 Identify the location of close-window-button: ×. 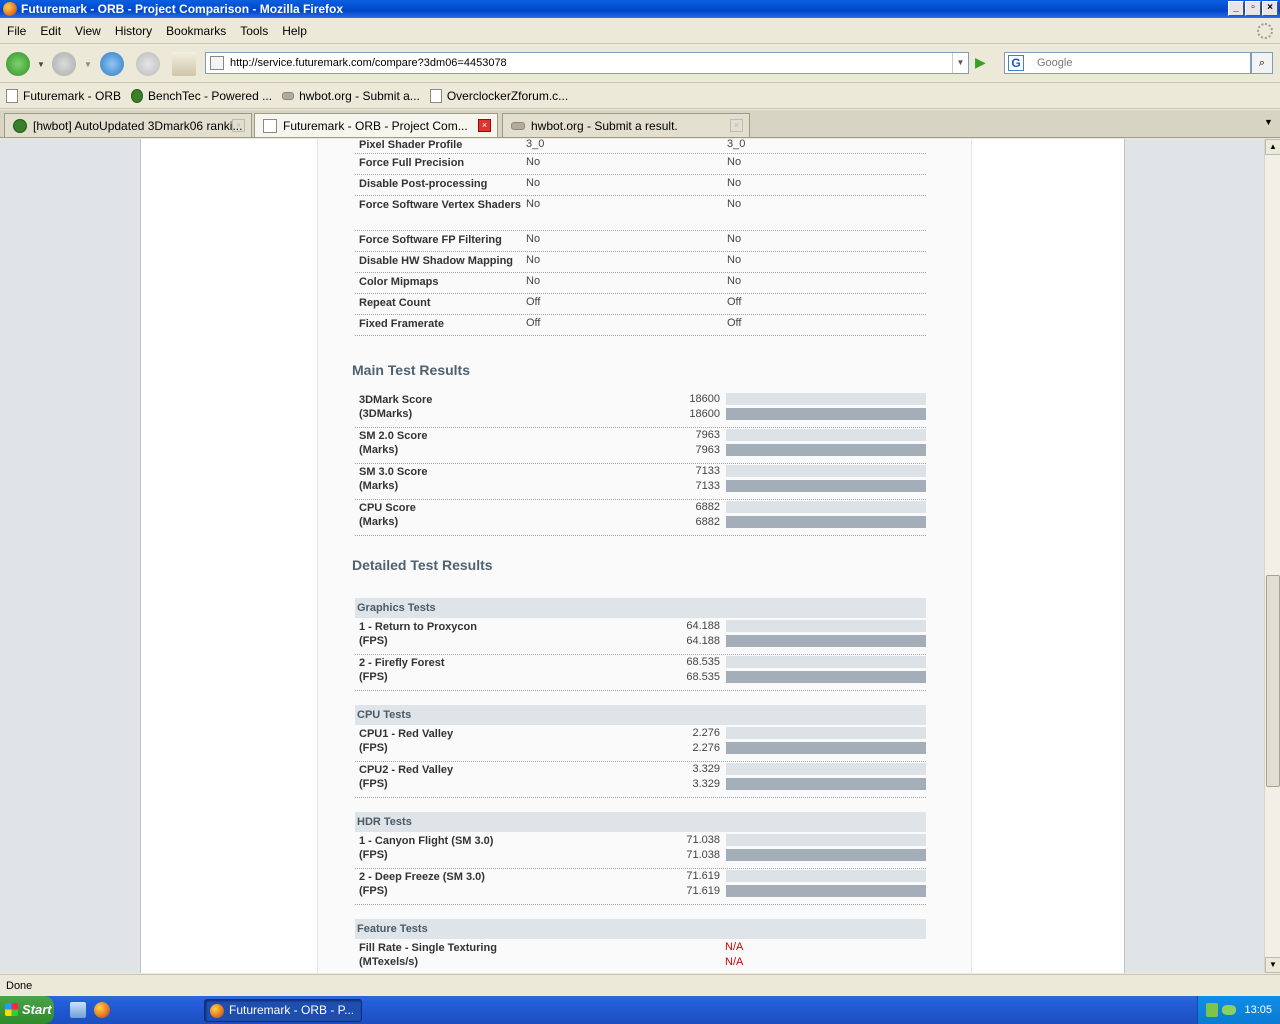
(1270, 8).